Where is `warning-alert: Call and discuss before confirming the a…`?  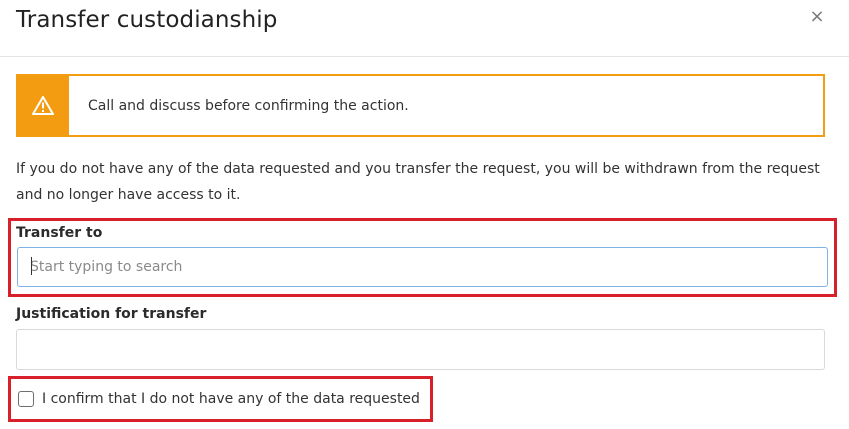
warning-alert: Call and discuss before confirming the a… is located at coordinates (420, 105).